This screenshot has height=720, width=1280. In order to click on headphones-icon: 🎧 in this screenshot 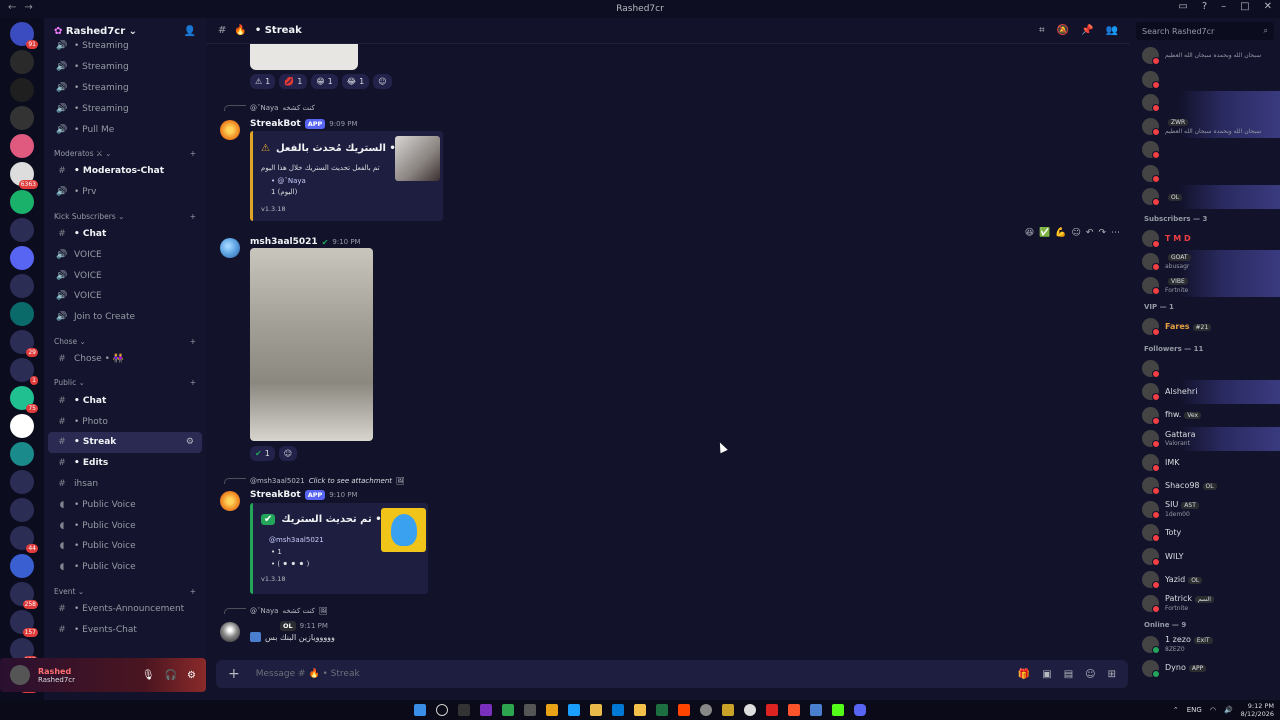, I will do `click(171, 675)`.